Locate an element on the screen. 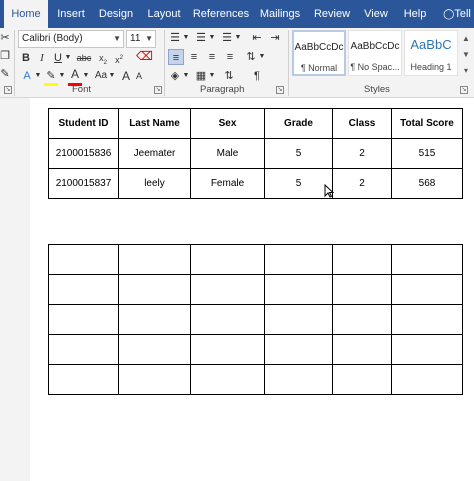  header-cell: Student ID is located at coordinates (83, 123).